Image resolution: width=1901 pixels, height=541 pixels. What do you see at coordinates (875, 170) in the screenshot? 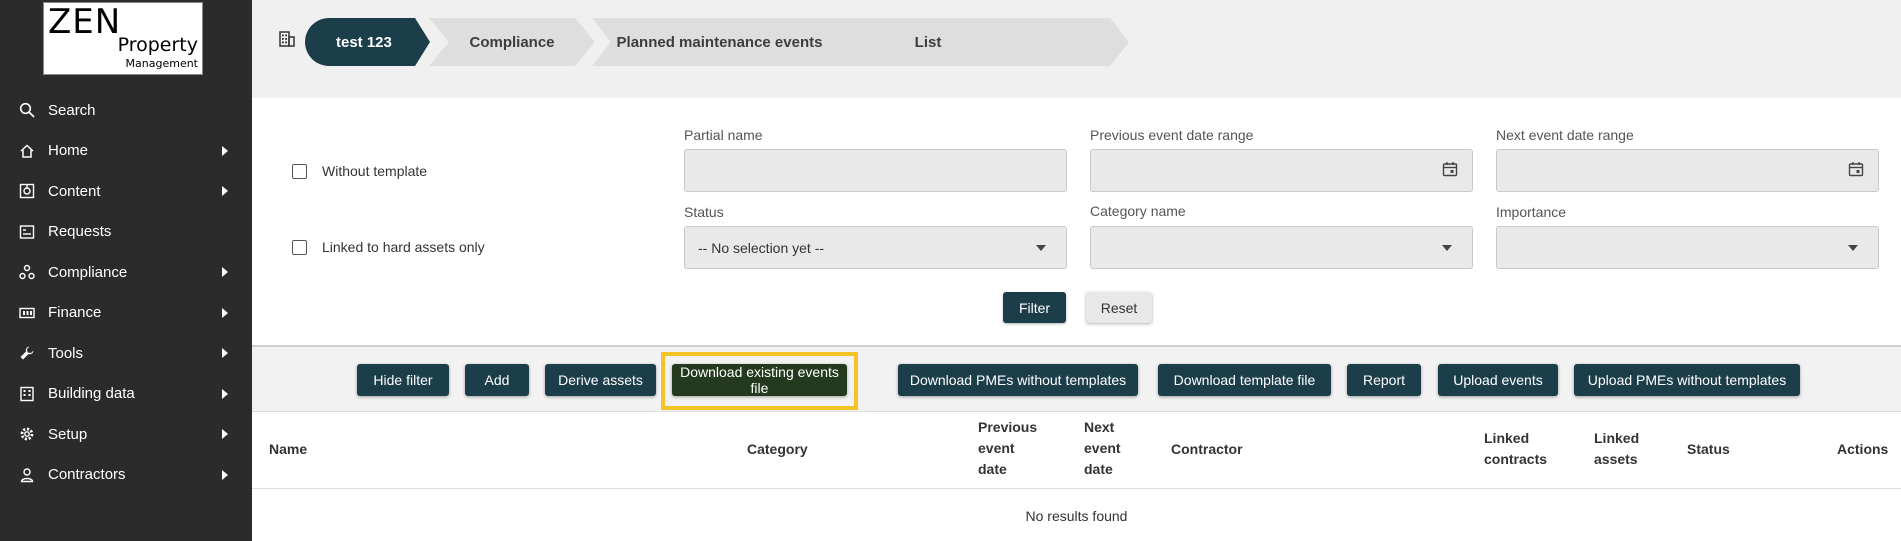
I see `partial-name-input` at bounding box center [875, 170].